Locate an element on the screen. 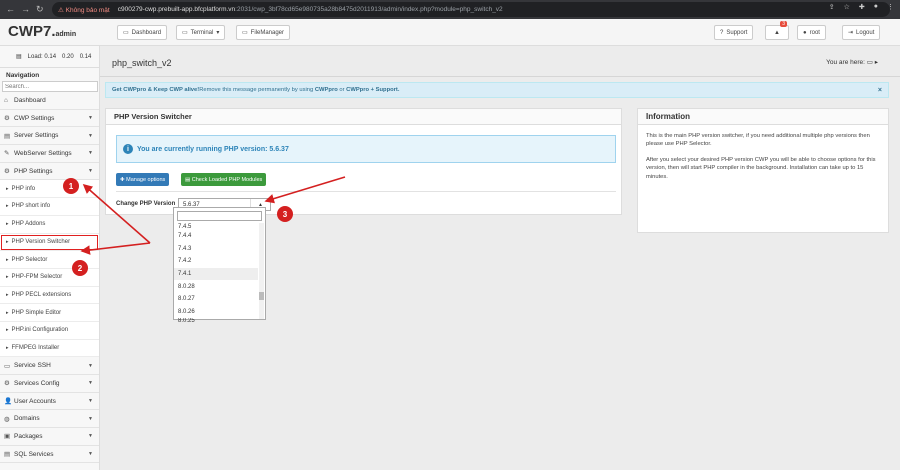 This screenshot has width=900, height=470. browser-nav: ← → ↻ is located at coordinates (26, 9).